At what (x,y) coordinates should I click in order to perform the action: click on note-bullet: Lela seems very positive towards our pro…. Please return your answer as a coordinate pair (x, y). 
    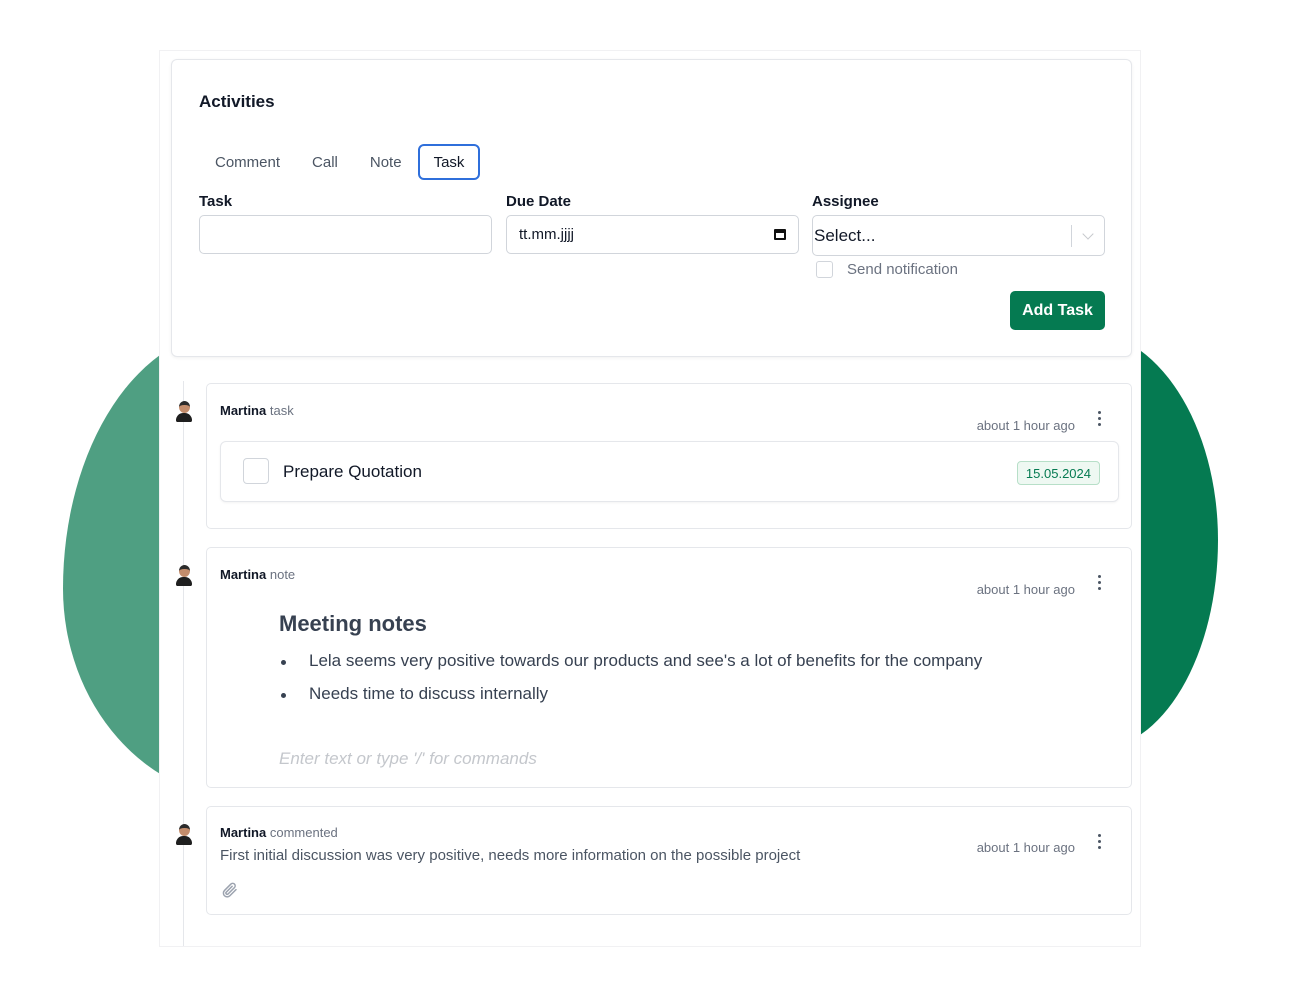
    Looking at the image, I should click on (630, 667).